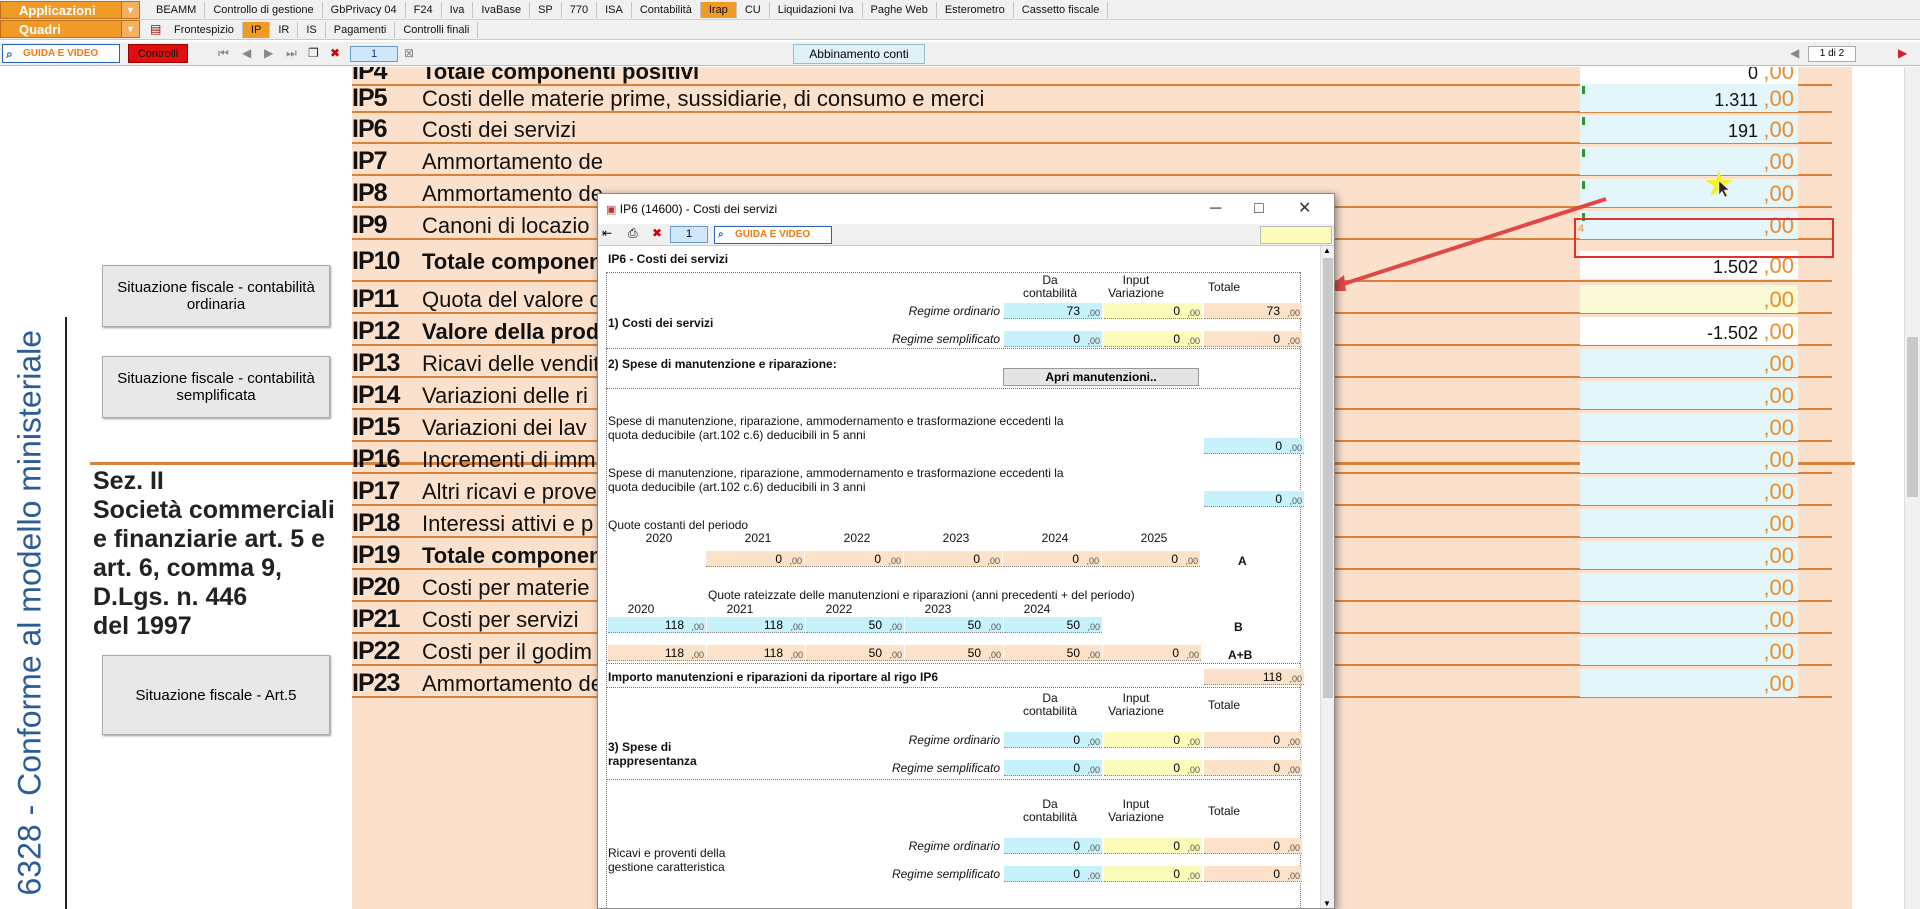 The height and width of the screenshot is (909, 1920). I want to click on s3-sem-field-2: 0,00, so click(1253, 768).